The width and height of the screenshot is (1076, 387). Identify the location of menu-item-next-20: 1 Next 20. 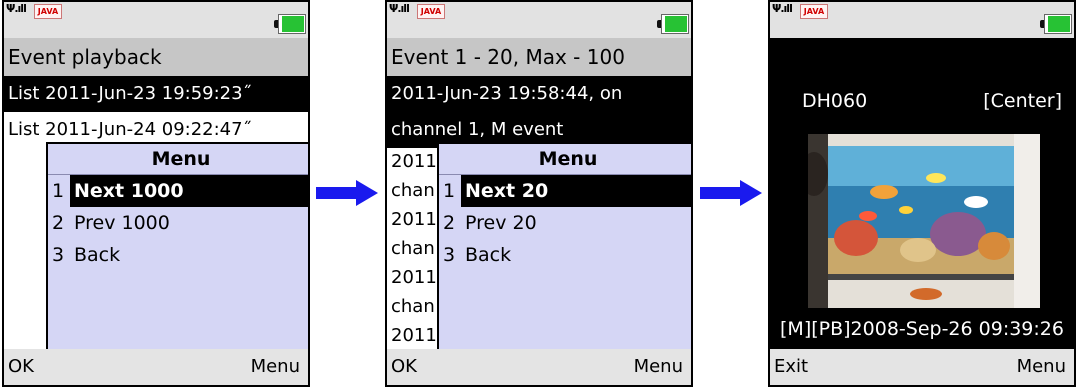
(565, 191).